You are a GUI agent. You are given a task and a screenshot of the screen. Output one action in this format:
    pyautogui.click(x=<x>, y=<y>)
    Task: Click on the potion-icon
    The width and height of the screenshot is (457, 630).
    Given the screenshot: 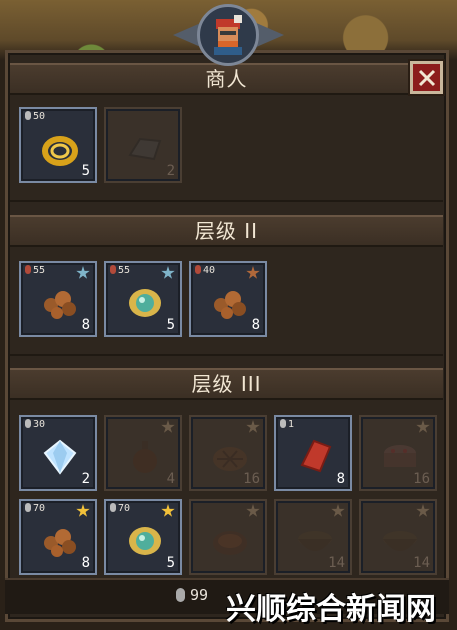 What is the action you would take?
    pyautogui.click(x=145, y=456)
    